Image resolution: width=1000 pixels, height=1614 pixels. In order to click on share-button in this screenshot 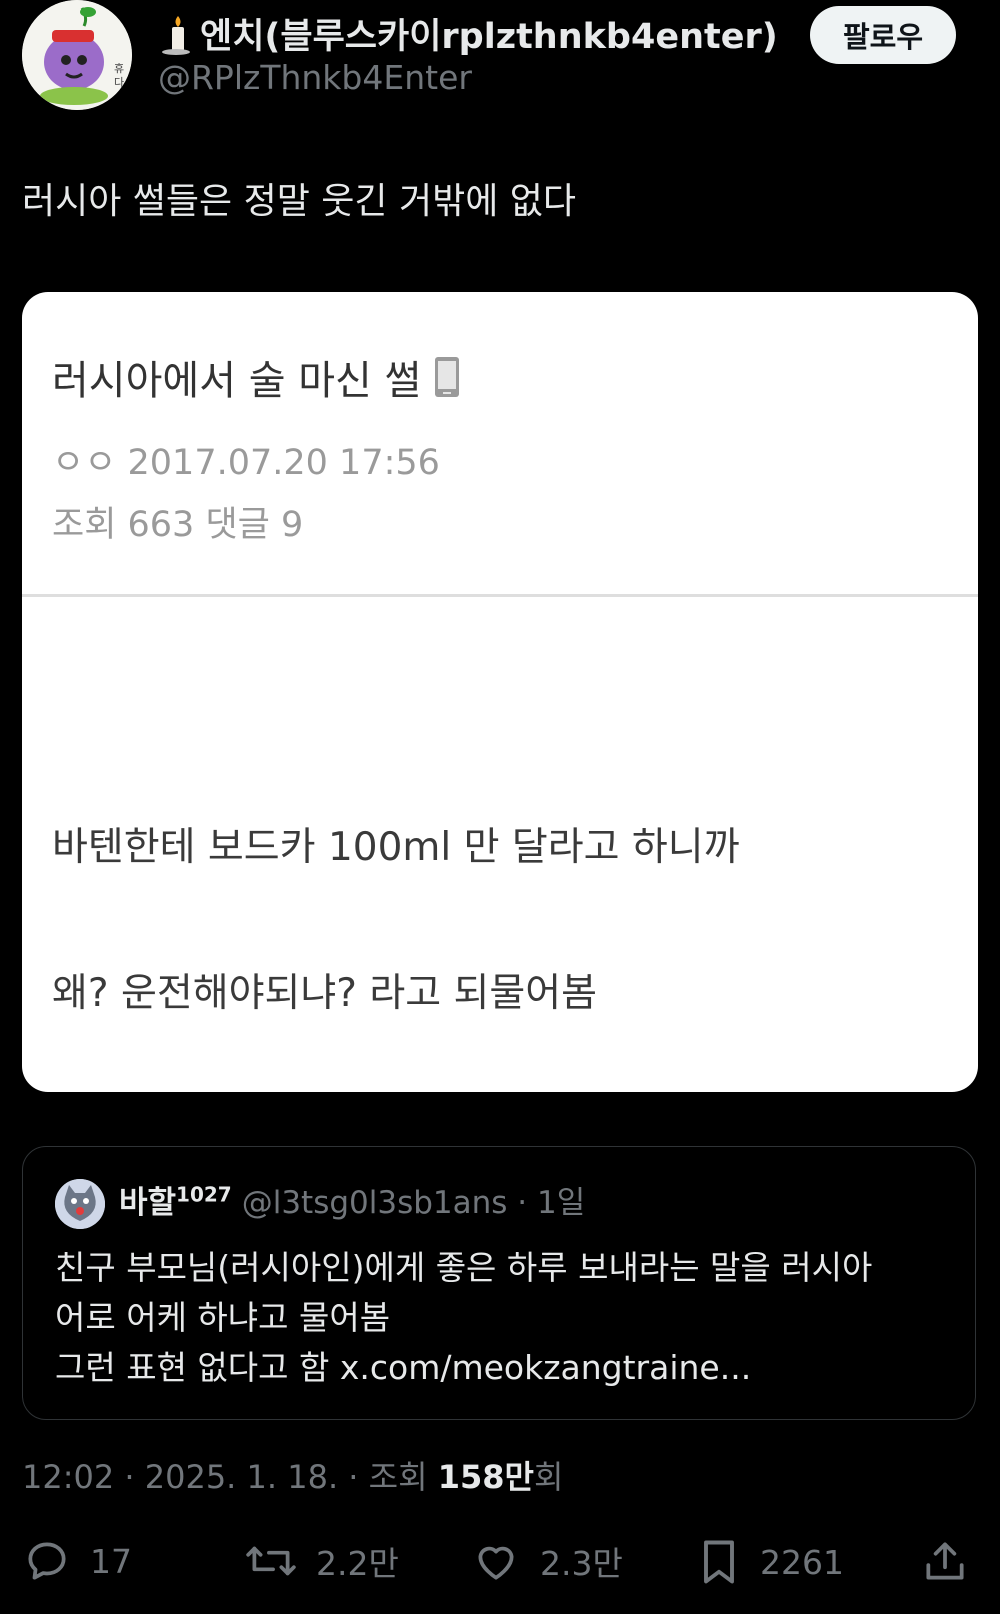, I will do `click(945, 1561)`.